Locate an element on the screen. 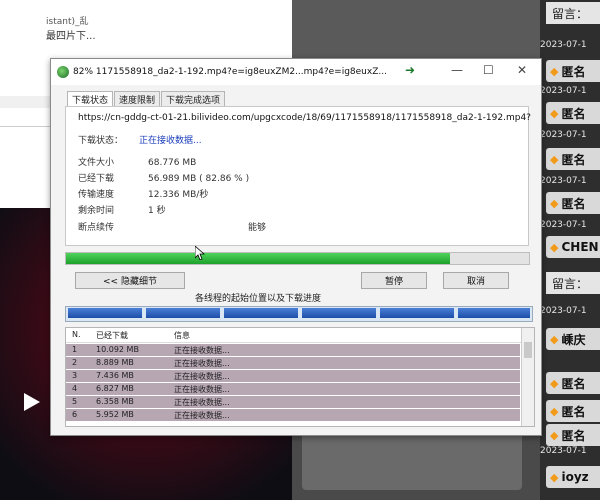  thread-segments-bar is located at coordinates (299, 314).